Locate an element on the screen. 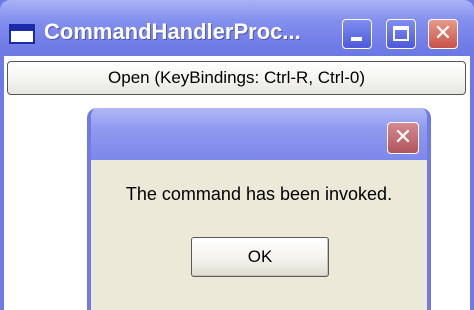 This screenshot has width=474, height=310. maximize-button is located at coordinates (401, 34).